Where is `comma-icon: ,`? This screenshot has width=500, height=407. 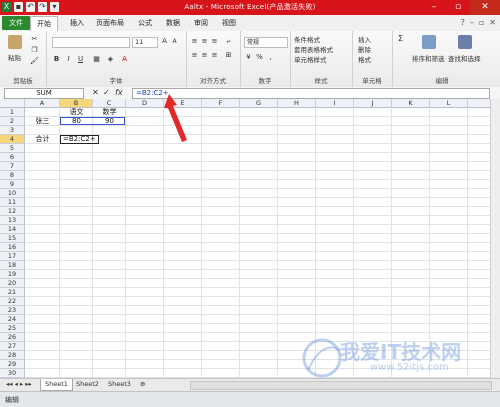
comma-icon: , is located at coordinates (270, 57).